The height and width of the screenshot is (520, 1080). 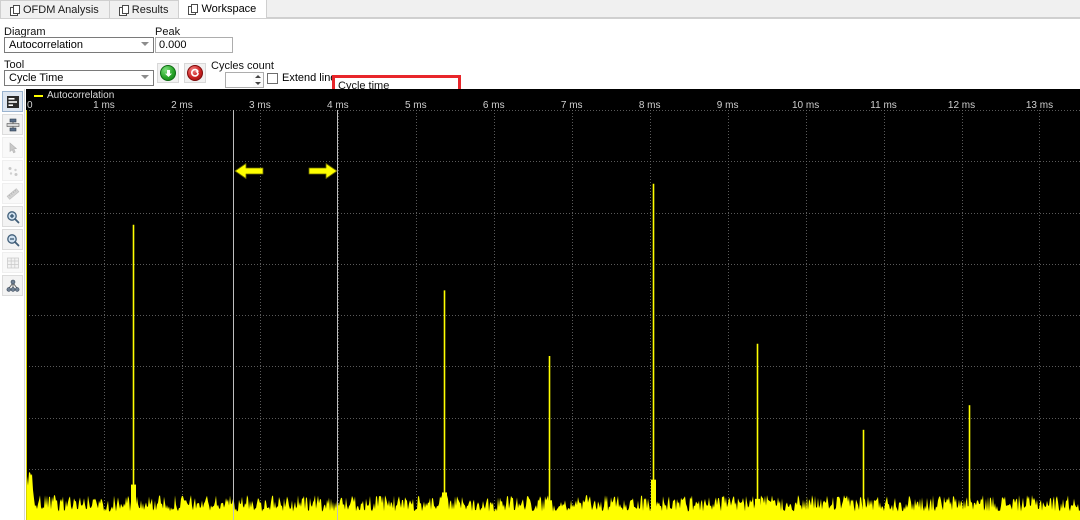 I want to click on axis-settings-tool-button, so click(x=12, y=124).